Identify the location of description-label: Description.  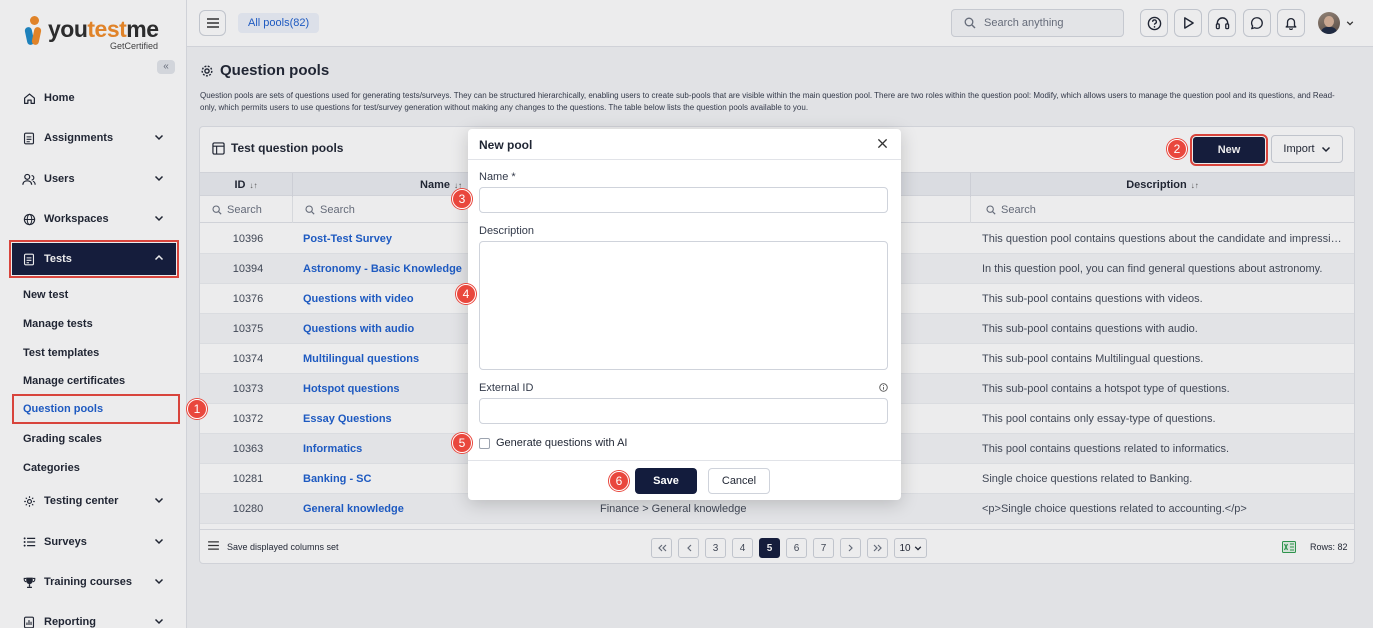
(507, 231).